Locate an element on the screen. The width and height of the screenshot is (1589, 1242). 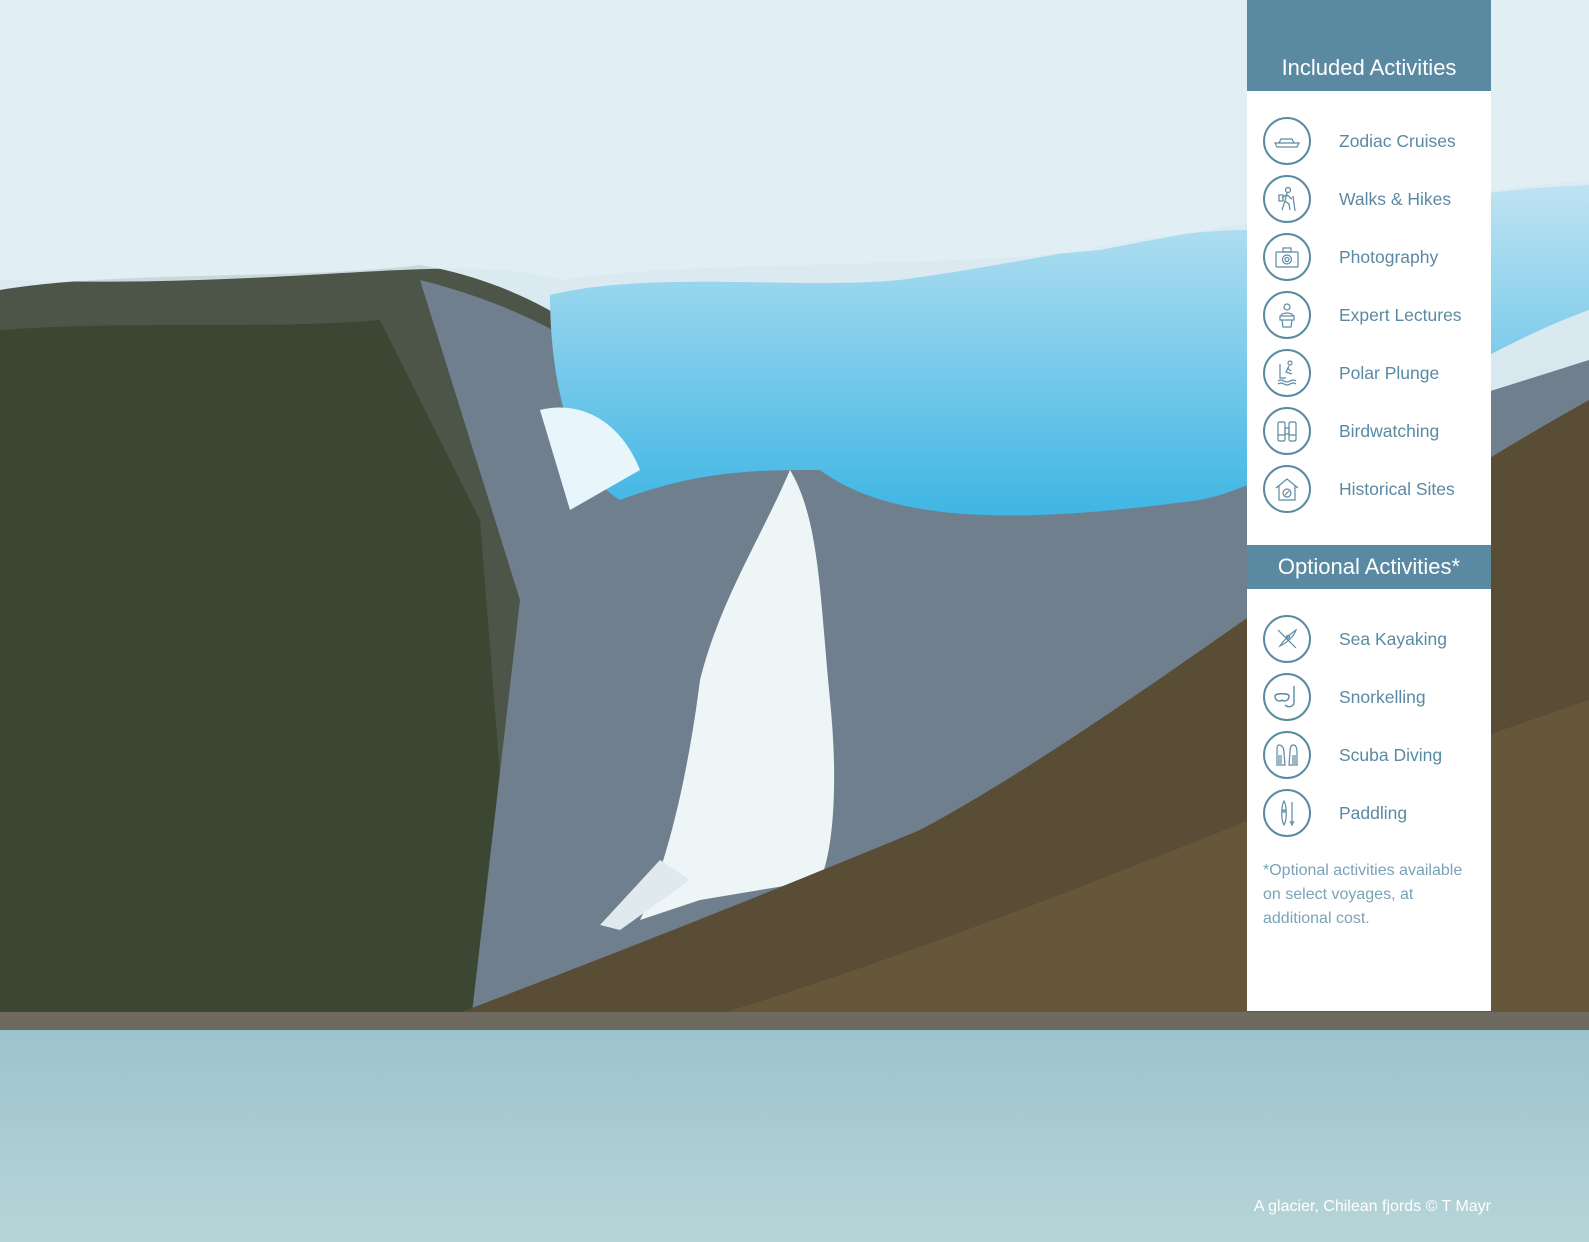
snorkel-mask-icon is located at coordinates (1287, 697).